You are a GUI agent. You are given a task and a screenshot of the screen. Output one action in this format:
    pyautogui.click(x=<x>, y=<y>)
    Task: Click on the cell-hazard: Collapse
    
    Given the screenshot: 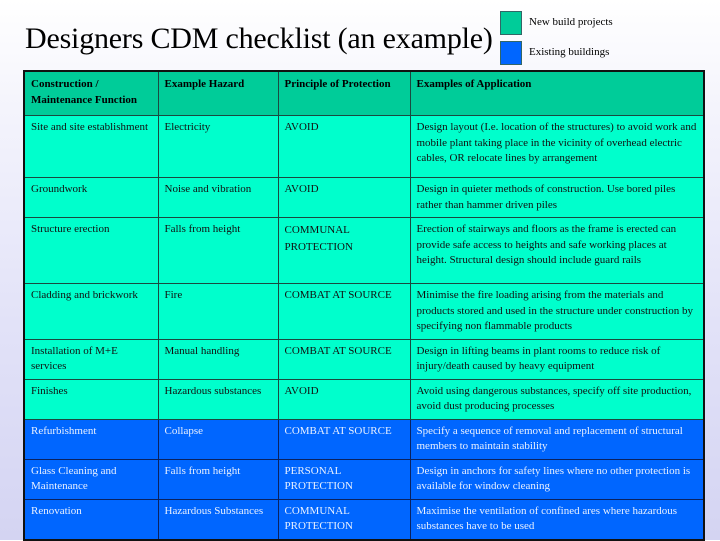 What is the action you would take?
    pyautogui.click(x=218, y=439)
    